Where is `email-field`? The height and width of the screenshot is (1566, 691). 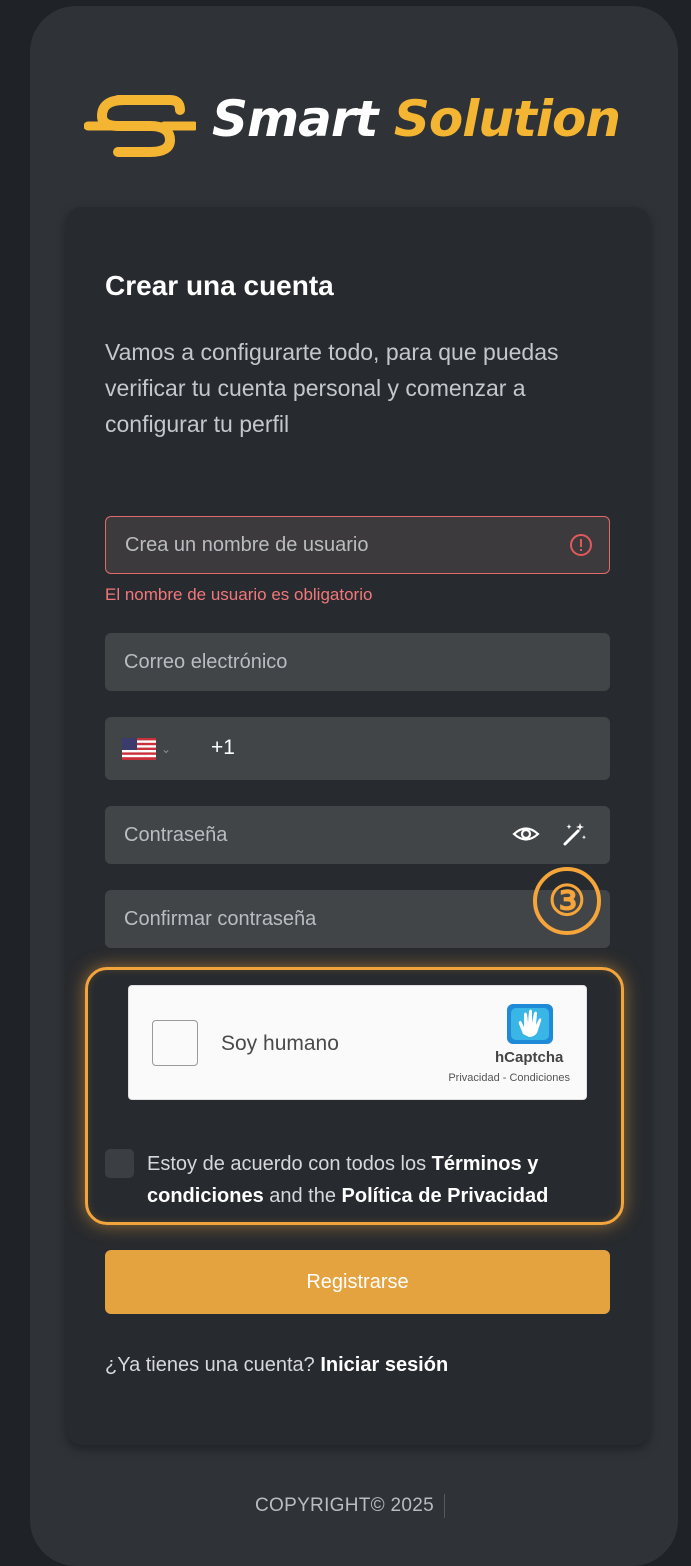
email-field is located at coordinates (357, 662).